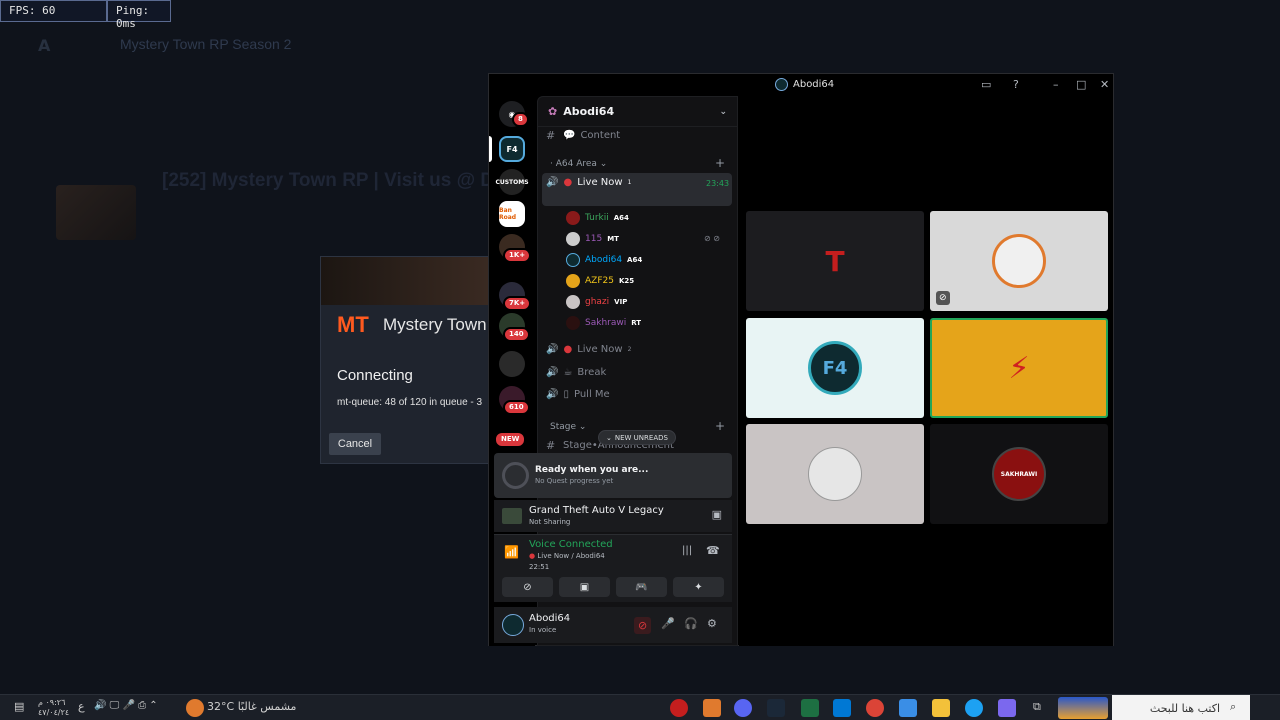 This screenshot has width=1280, height=720. I want to click on search-icon: ⌕, so click(1233, 707).